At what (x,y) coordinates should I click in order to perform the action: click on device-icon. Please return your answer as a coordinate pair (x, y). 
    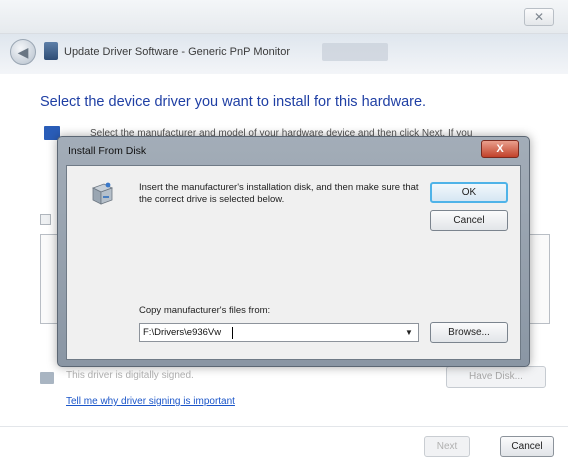
    Looking at the image, I should click on (51, 51).